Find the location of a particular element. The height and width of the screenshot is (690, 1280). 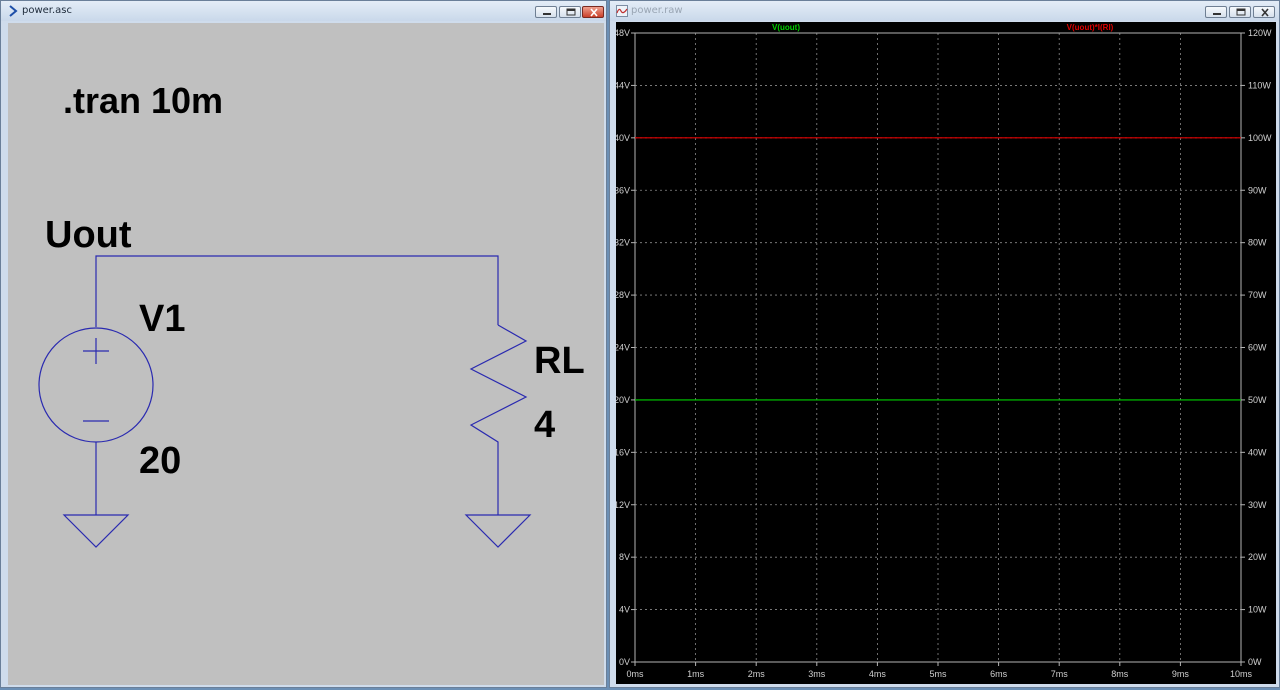

y-right-tick-label: 90W is located at coordinates (1257, 190).